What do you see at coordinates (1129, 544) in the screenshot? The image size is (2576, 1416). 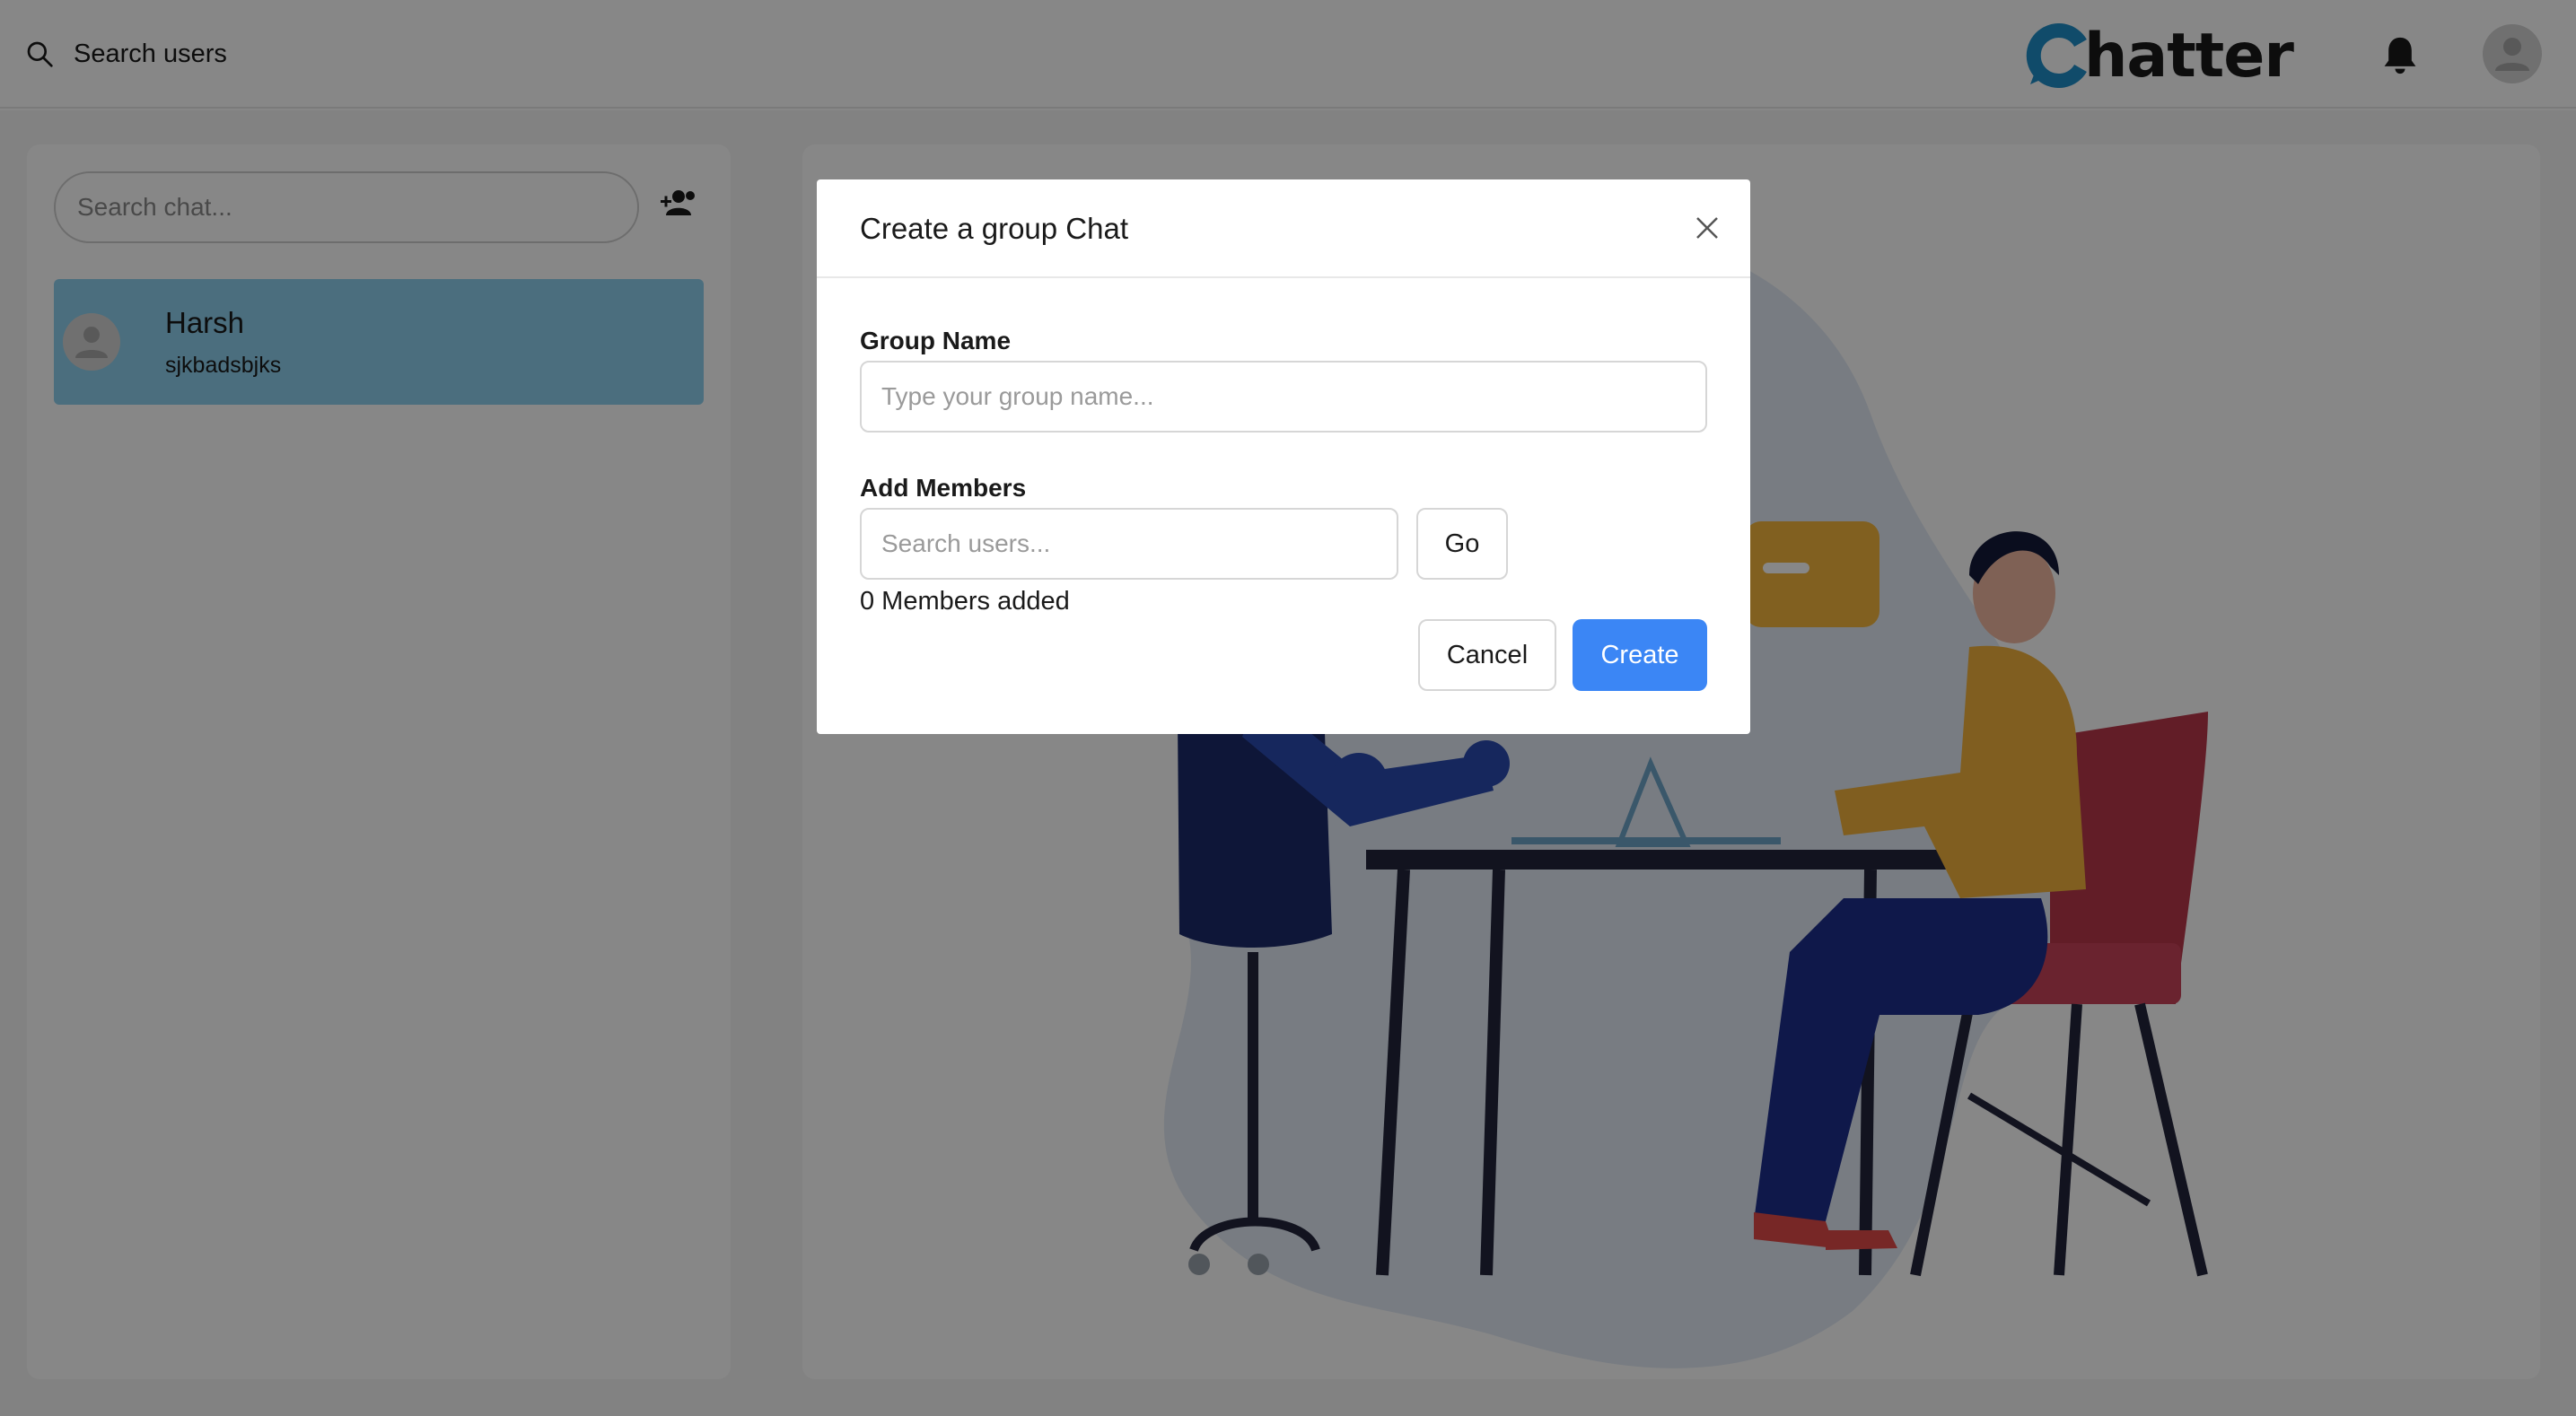 I see `search-users-input` at bounding box center [1129, 544].